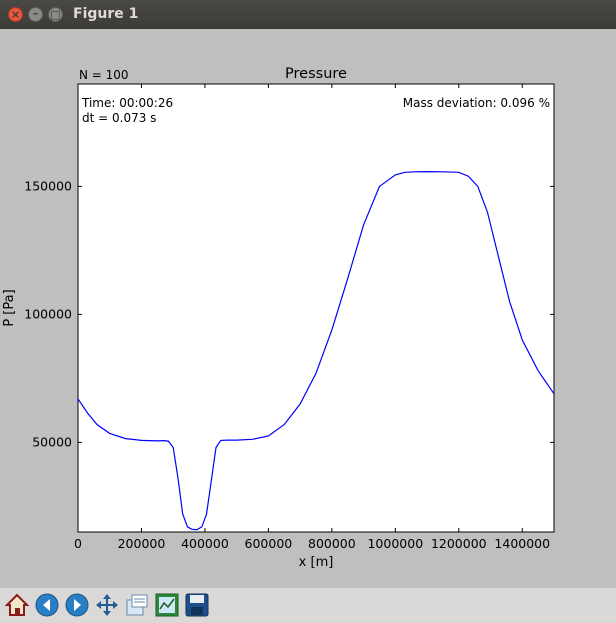 The width and height of the screenshot is (616, 623). I want to click on zoom-button, so click(137, 605).